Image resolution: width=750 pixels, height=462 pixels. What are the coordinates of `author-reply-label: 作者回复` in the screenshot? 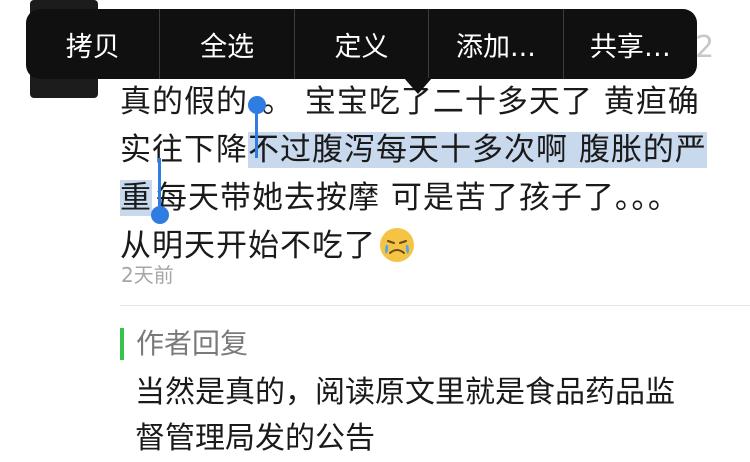 It's located at (184, 344).